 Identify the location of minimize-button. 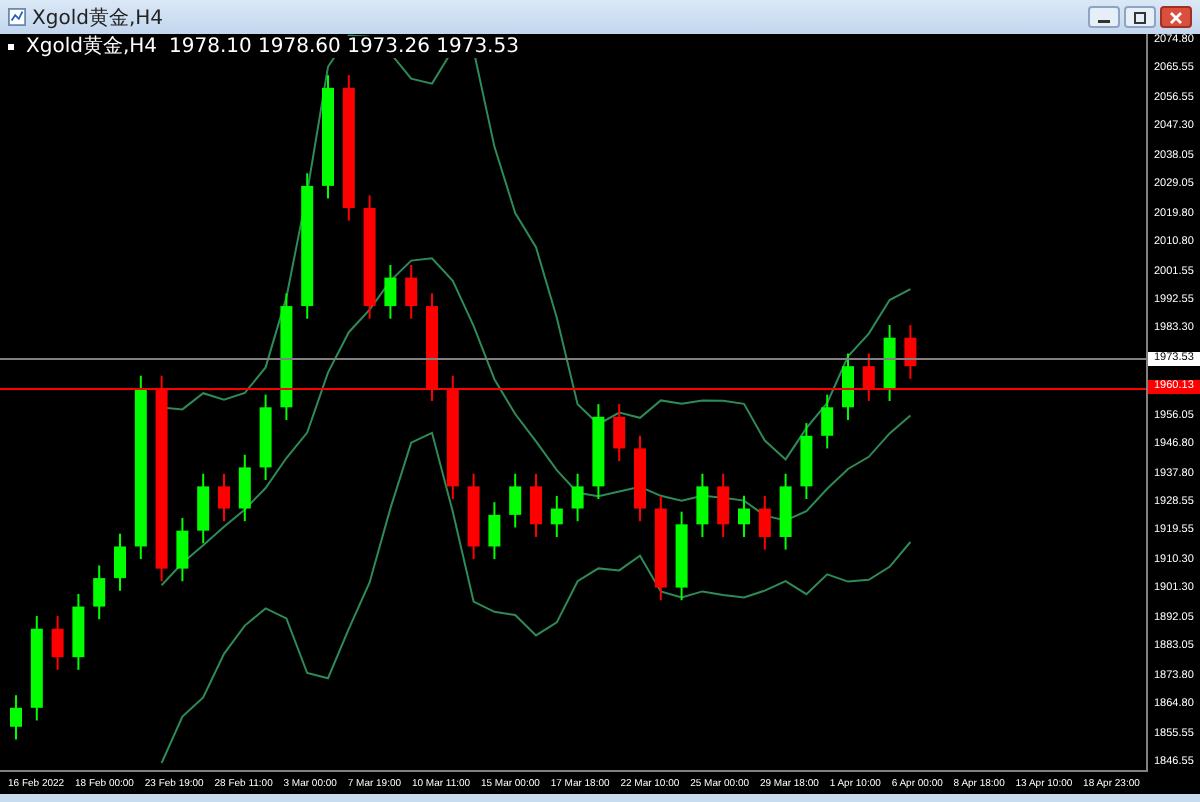
(1104, 17).